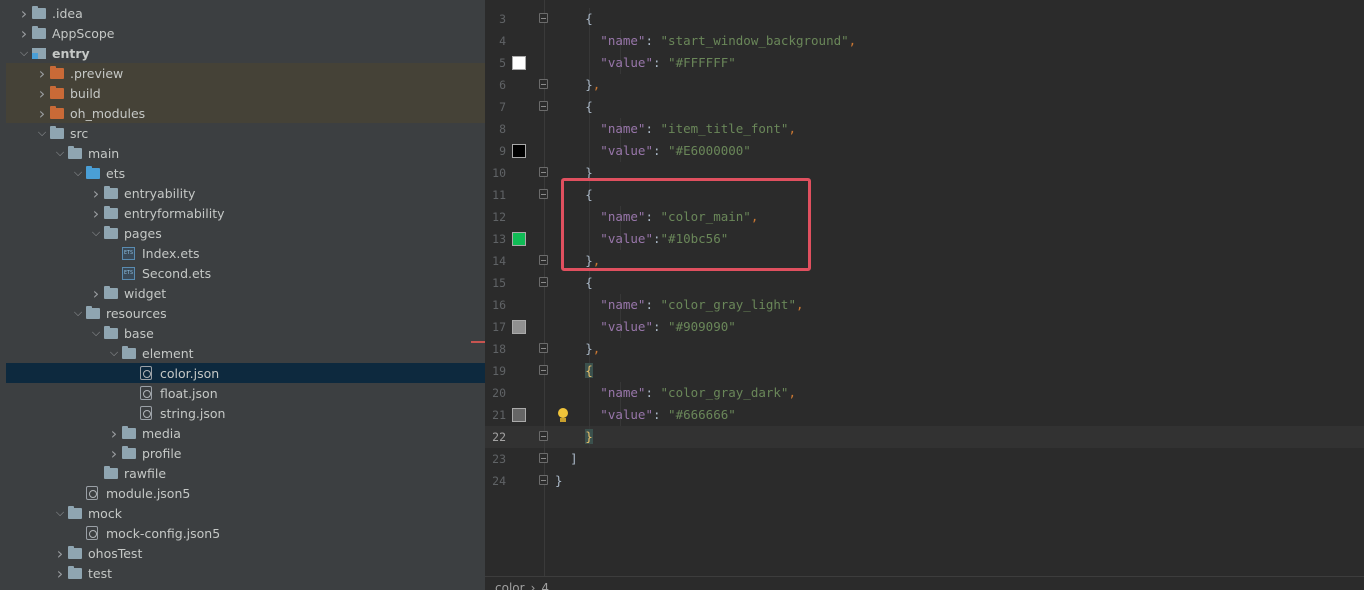 The width and height of the screenshot is (1364, 590). Describe the element at coordinates (924, 349) in the screenshot. I see `code-line: 18},` at that location.